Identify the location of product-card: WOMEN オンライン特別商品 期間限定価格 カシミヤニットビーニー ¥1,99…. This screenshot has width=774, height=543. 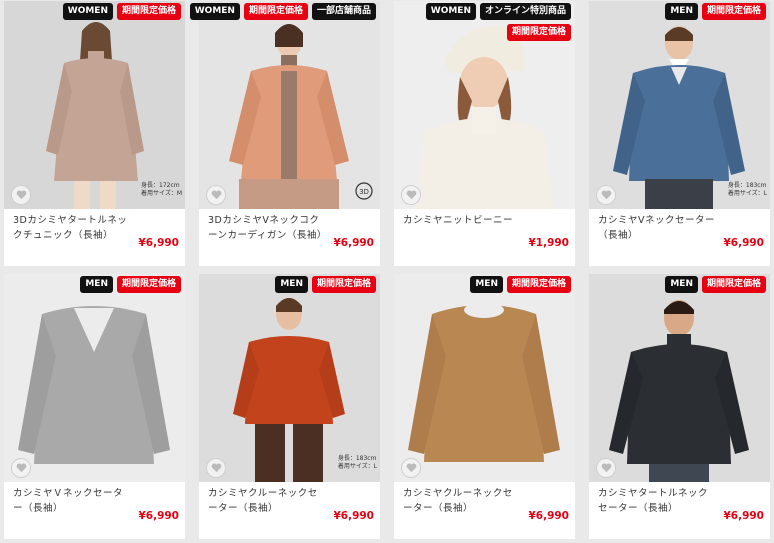
(484, 133).